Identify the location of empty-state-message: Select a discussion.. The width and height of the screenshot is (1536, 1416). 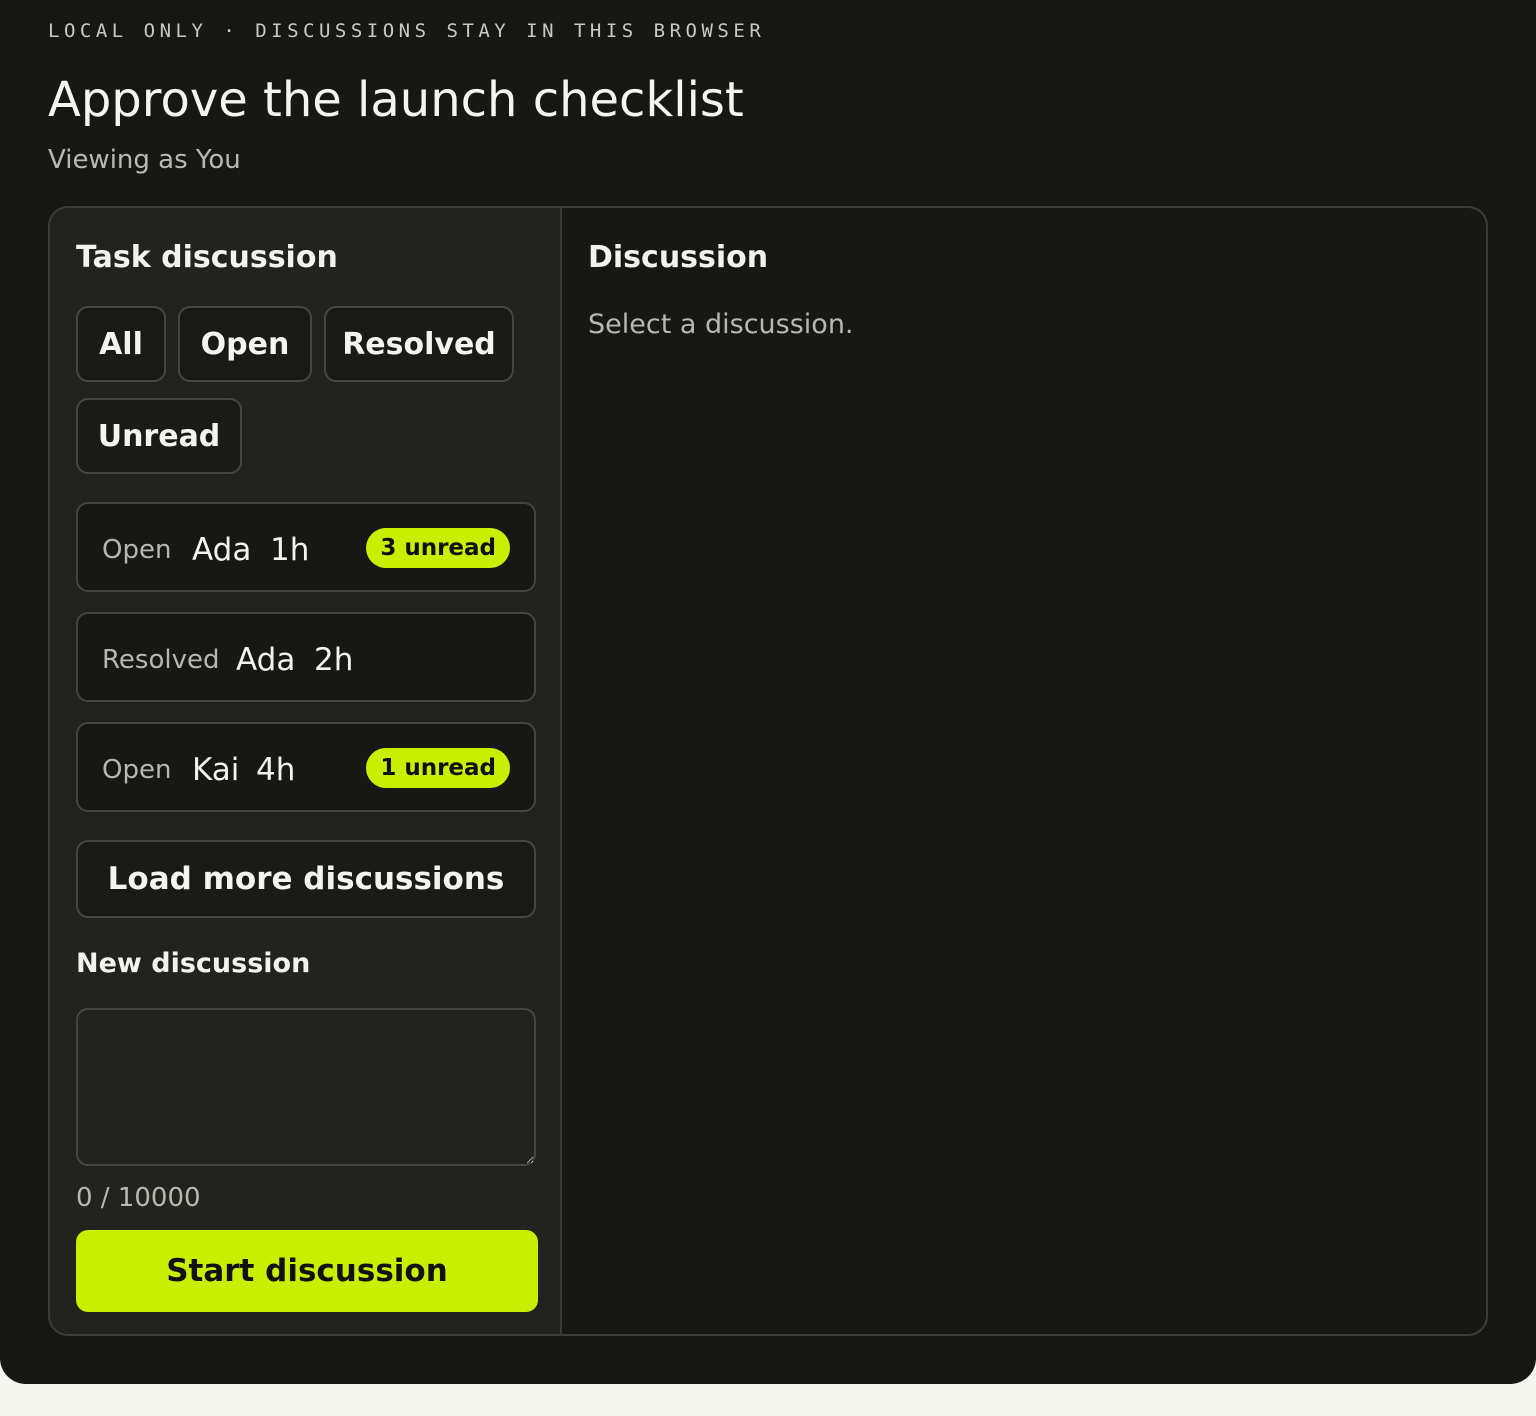
(721, 324).